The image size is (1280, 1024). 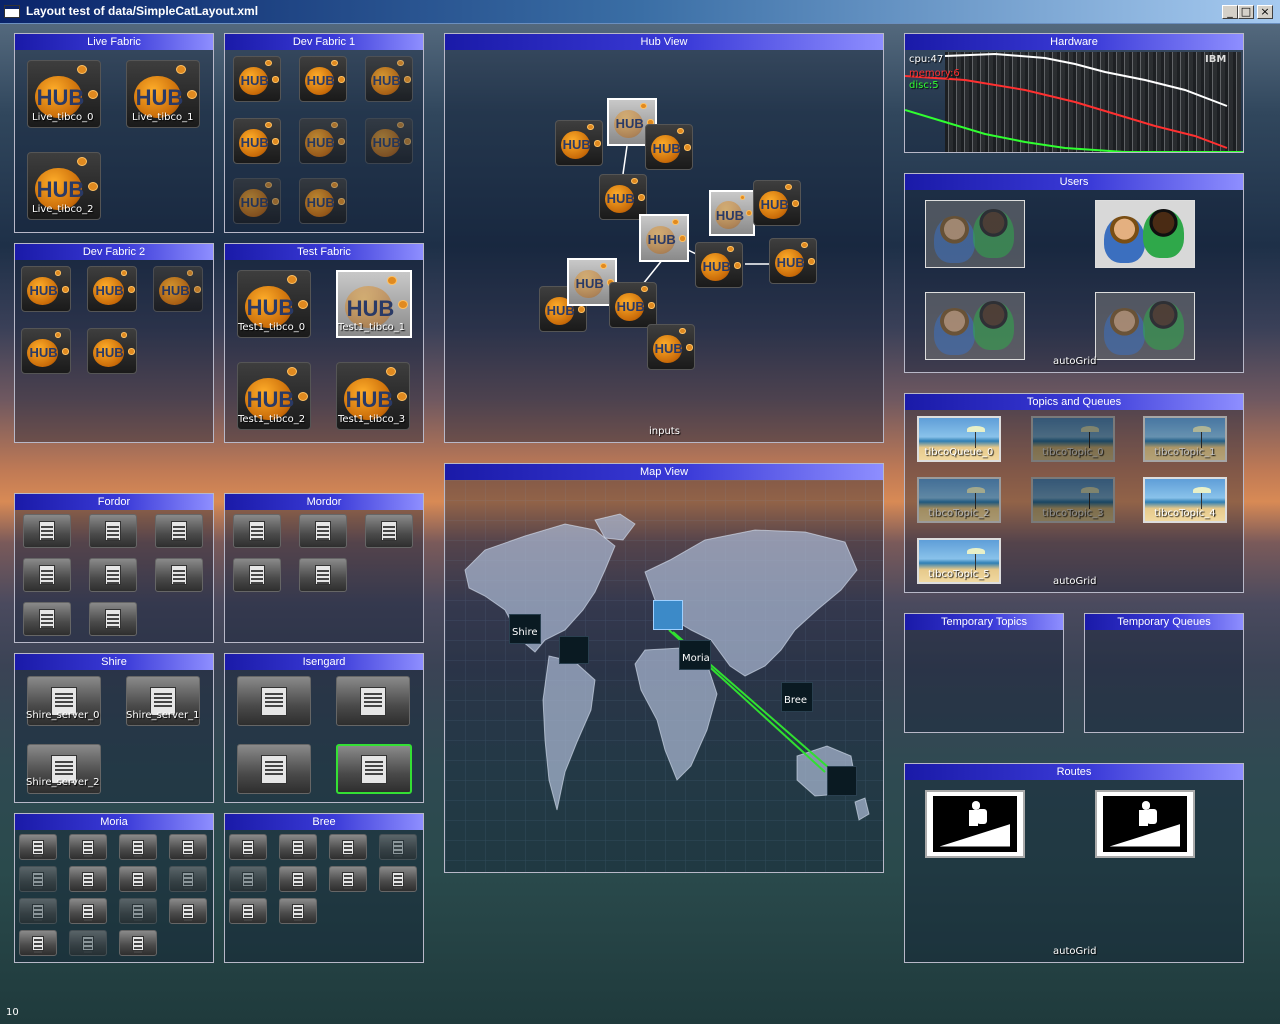 I want to click on panel-users: Users autoGrid, so click(x=1074, y=273).